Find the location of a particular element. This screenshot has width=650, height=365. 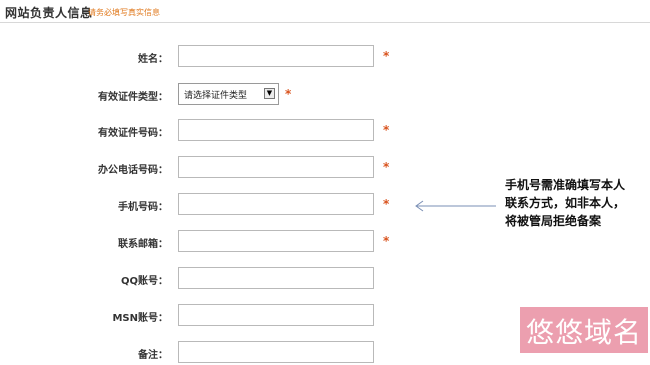

name-input is located at coordinates (276, 56).